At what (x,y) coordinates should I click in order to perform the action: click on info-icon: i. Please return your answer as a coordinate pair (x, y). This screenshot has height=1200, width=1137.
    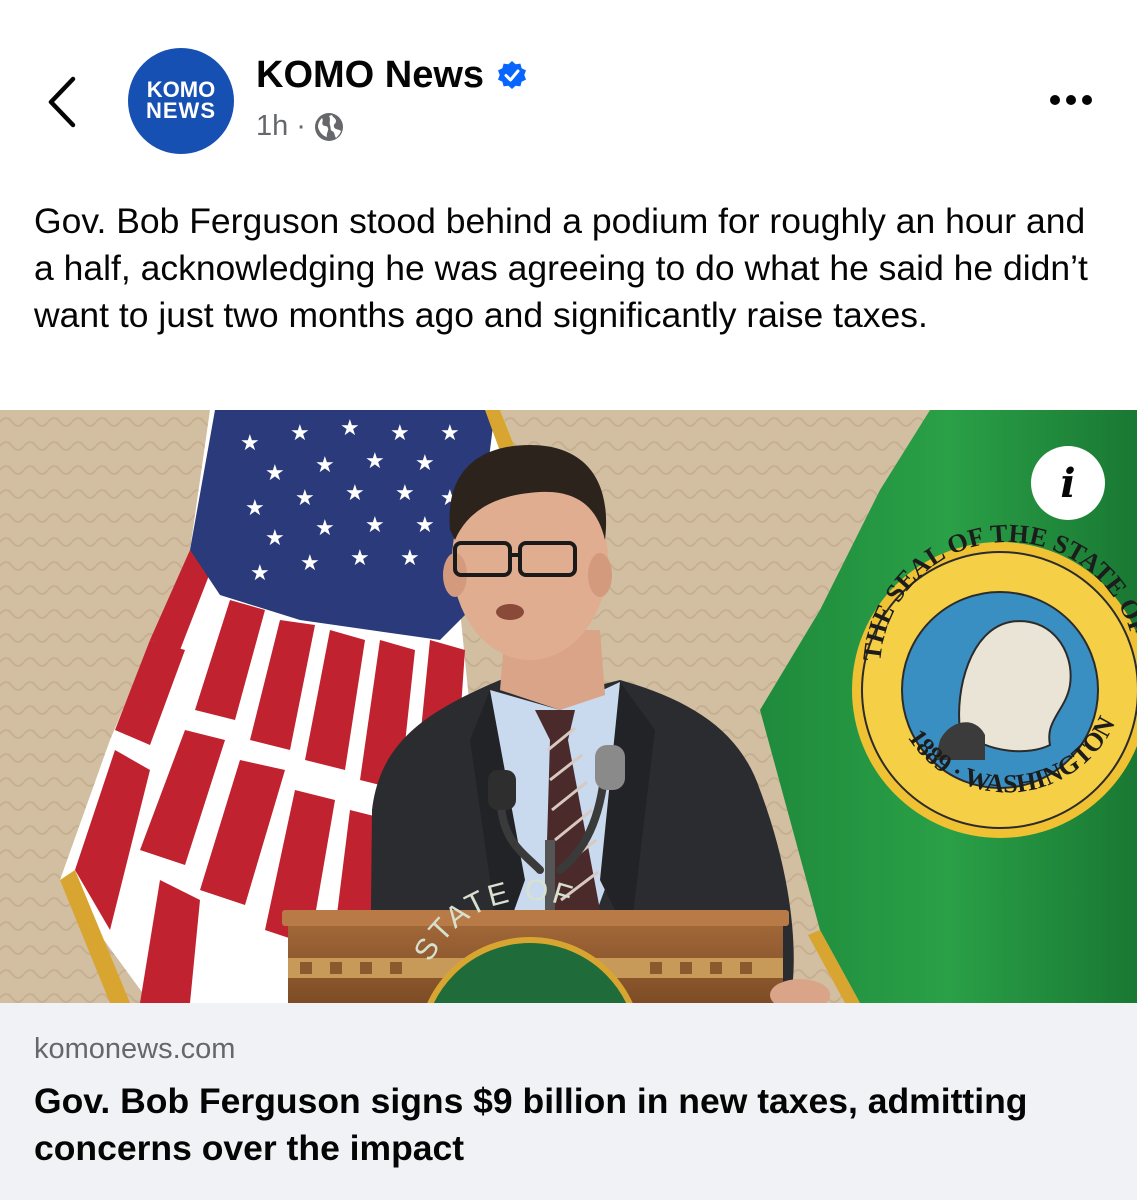
    Looking at the image, I should click on (1068, 483).